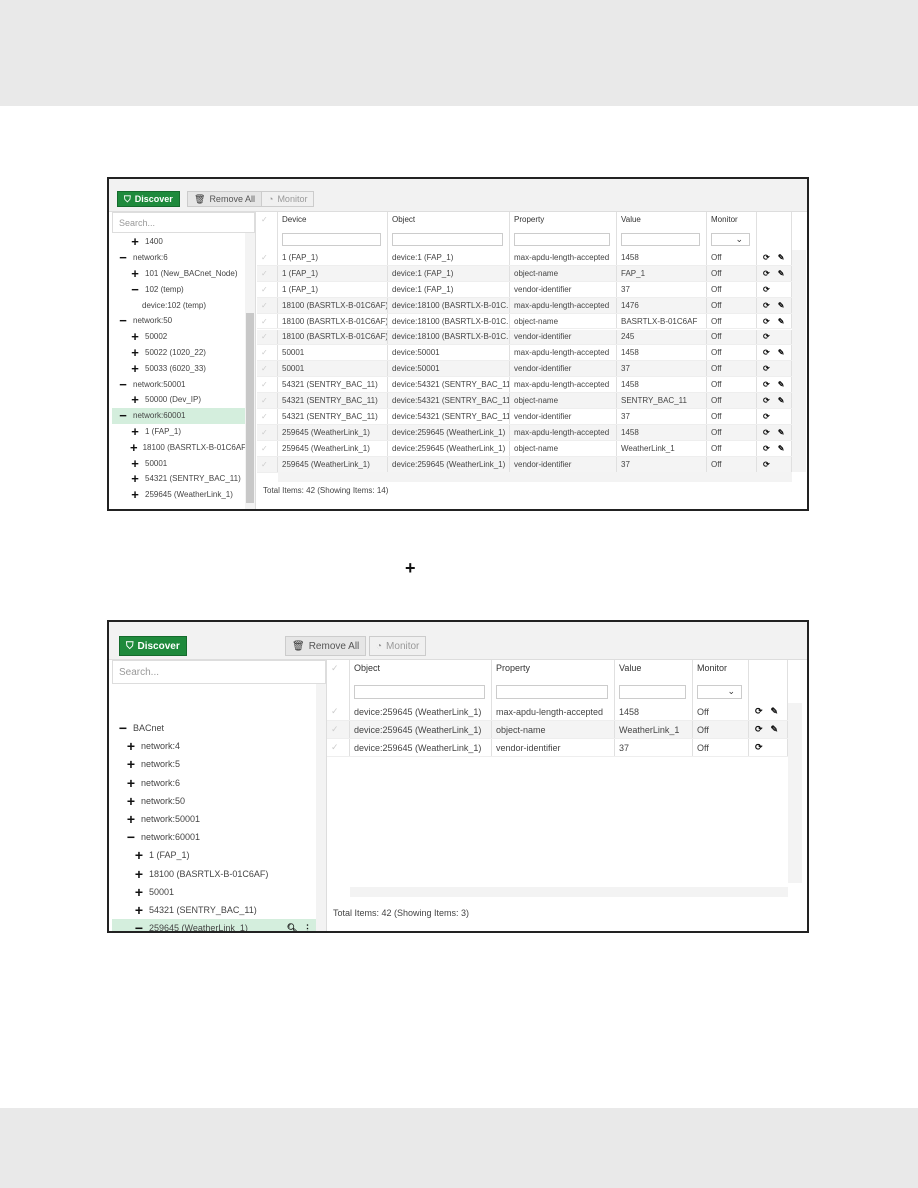  I want to click on search-icon: 🔍︎, so click(292, 927).